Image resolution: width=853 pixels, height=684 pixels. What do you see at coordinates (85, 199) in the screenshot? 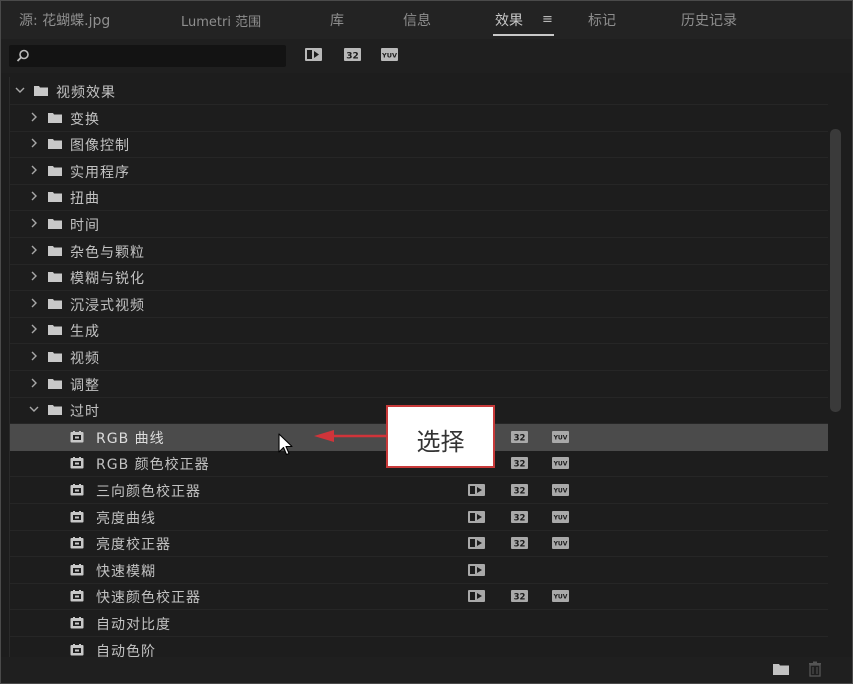
I see `folder-label: 扭曲` at bounding box center [85, 199].